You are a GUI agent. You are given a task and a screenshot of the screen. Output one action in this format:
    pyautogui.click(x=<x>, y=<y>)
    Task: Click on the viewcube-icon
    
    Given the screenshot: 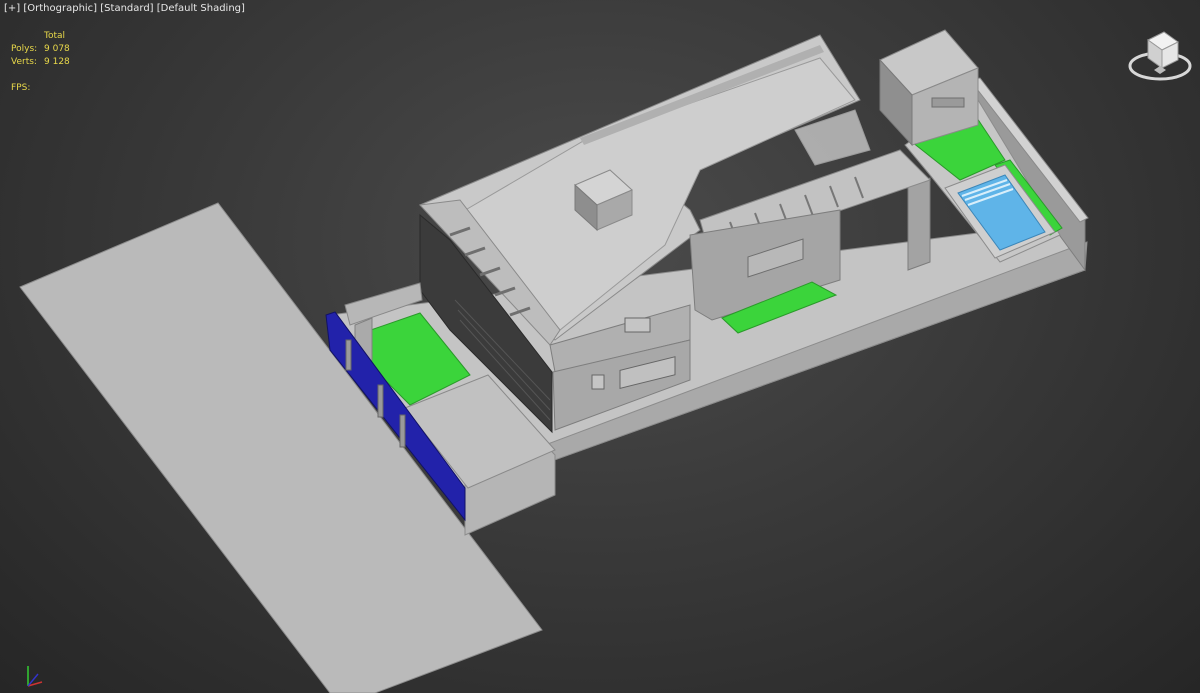 What is the action you would take?
    pyautogui.click(x=1159, y=52)
    